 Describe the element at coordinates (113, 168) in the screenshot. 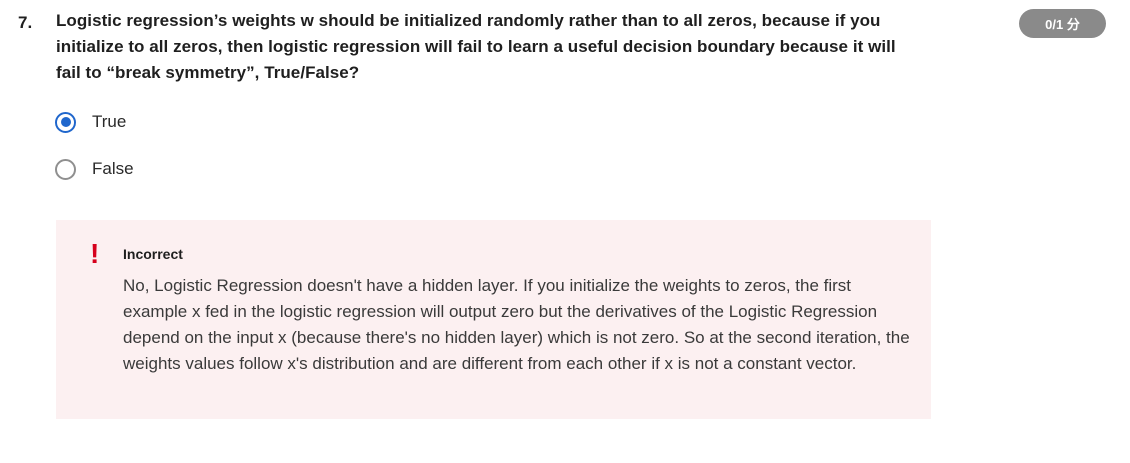

I see `option-label: False` at that location.